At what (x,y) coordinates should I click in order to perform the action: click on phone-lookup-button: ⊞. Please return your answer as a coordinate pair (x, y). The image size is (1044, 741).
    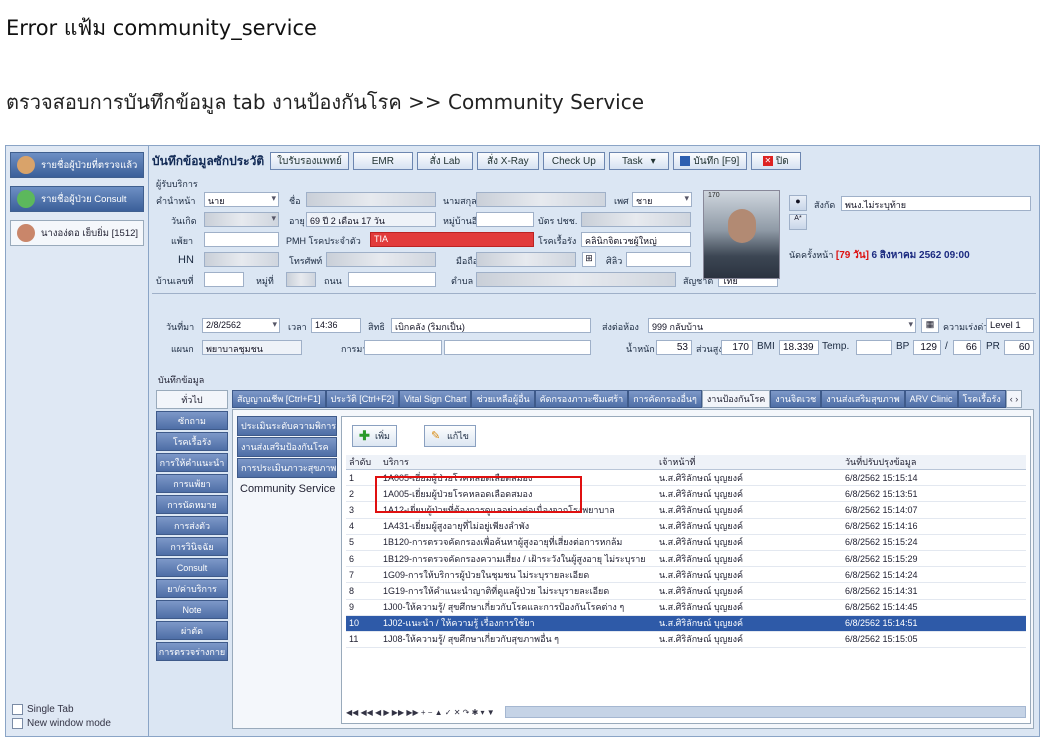
    Looking at the image, I should click on (589, 259).